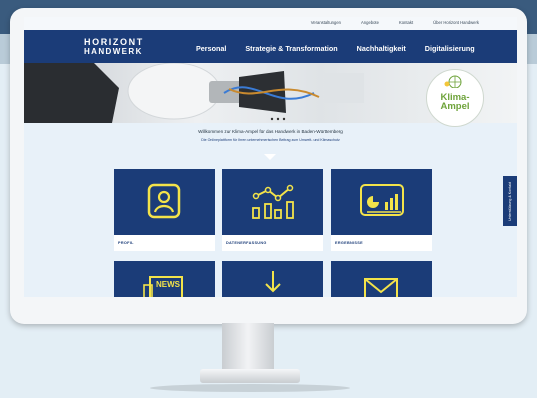 The image size is (537, 398). What do you see at coordinates (450, 48) in the screenshot?
I see `nav-item-digitalization: Digitalisierung` at bounding box center [450, 48].